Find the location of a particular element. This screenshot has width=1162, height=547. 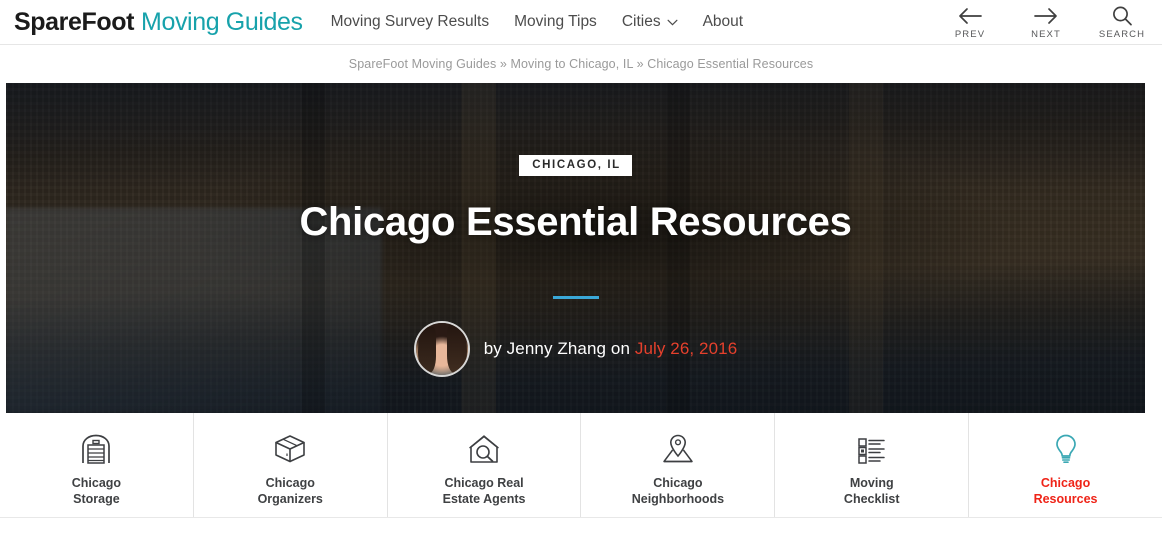

search-label: SEARCH is located at coordinates (1122, 34).